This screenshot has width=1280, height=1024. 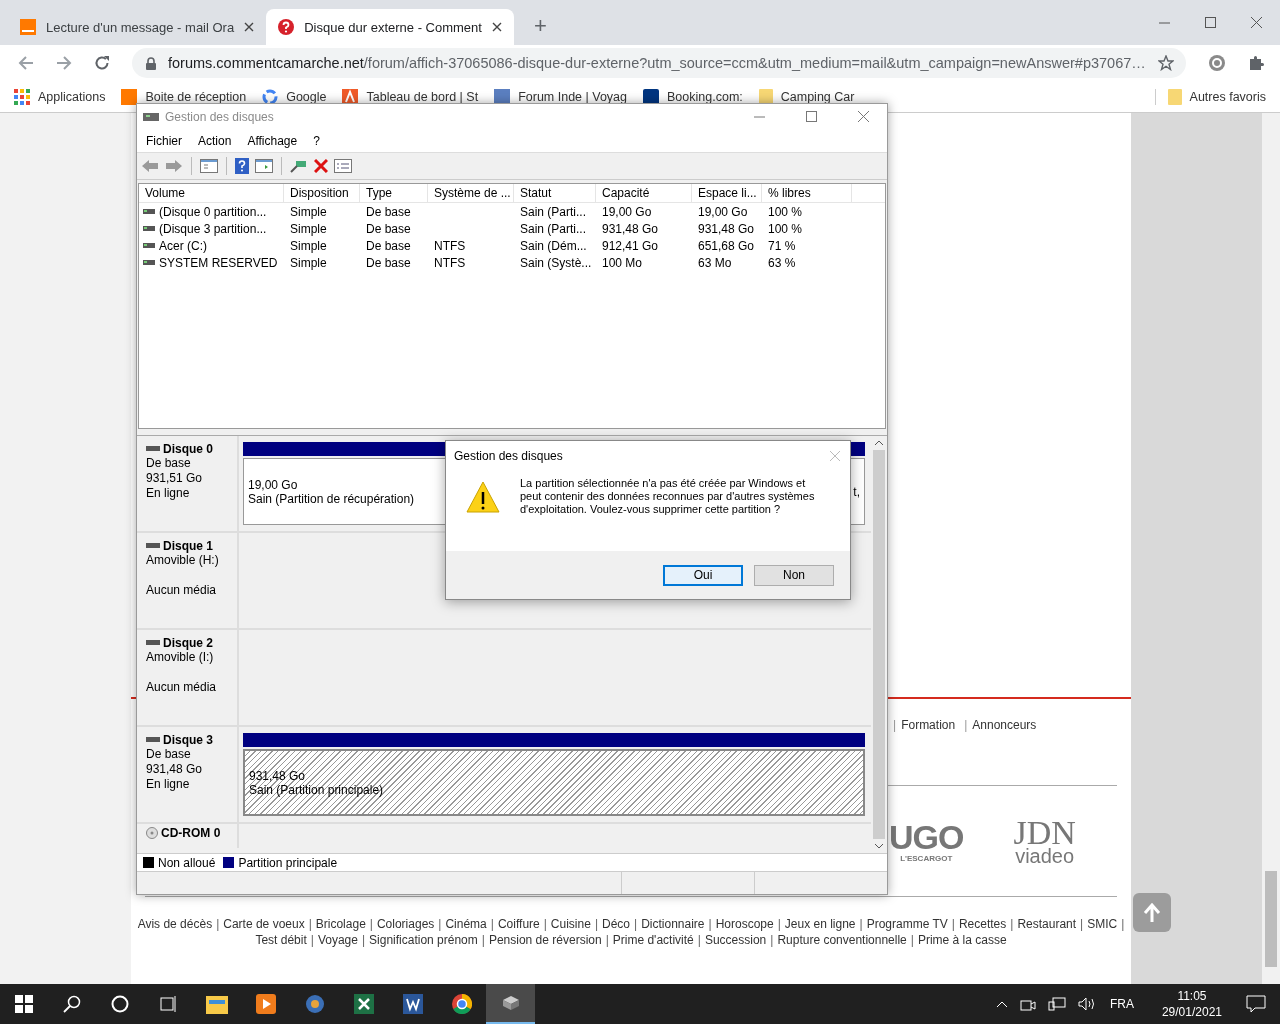 I want to click on bookmark: Google, so click(x=294, y=96).